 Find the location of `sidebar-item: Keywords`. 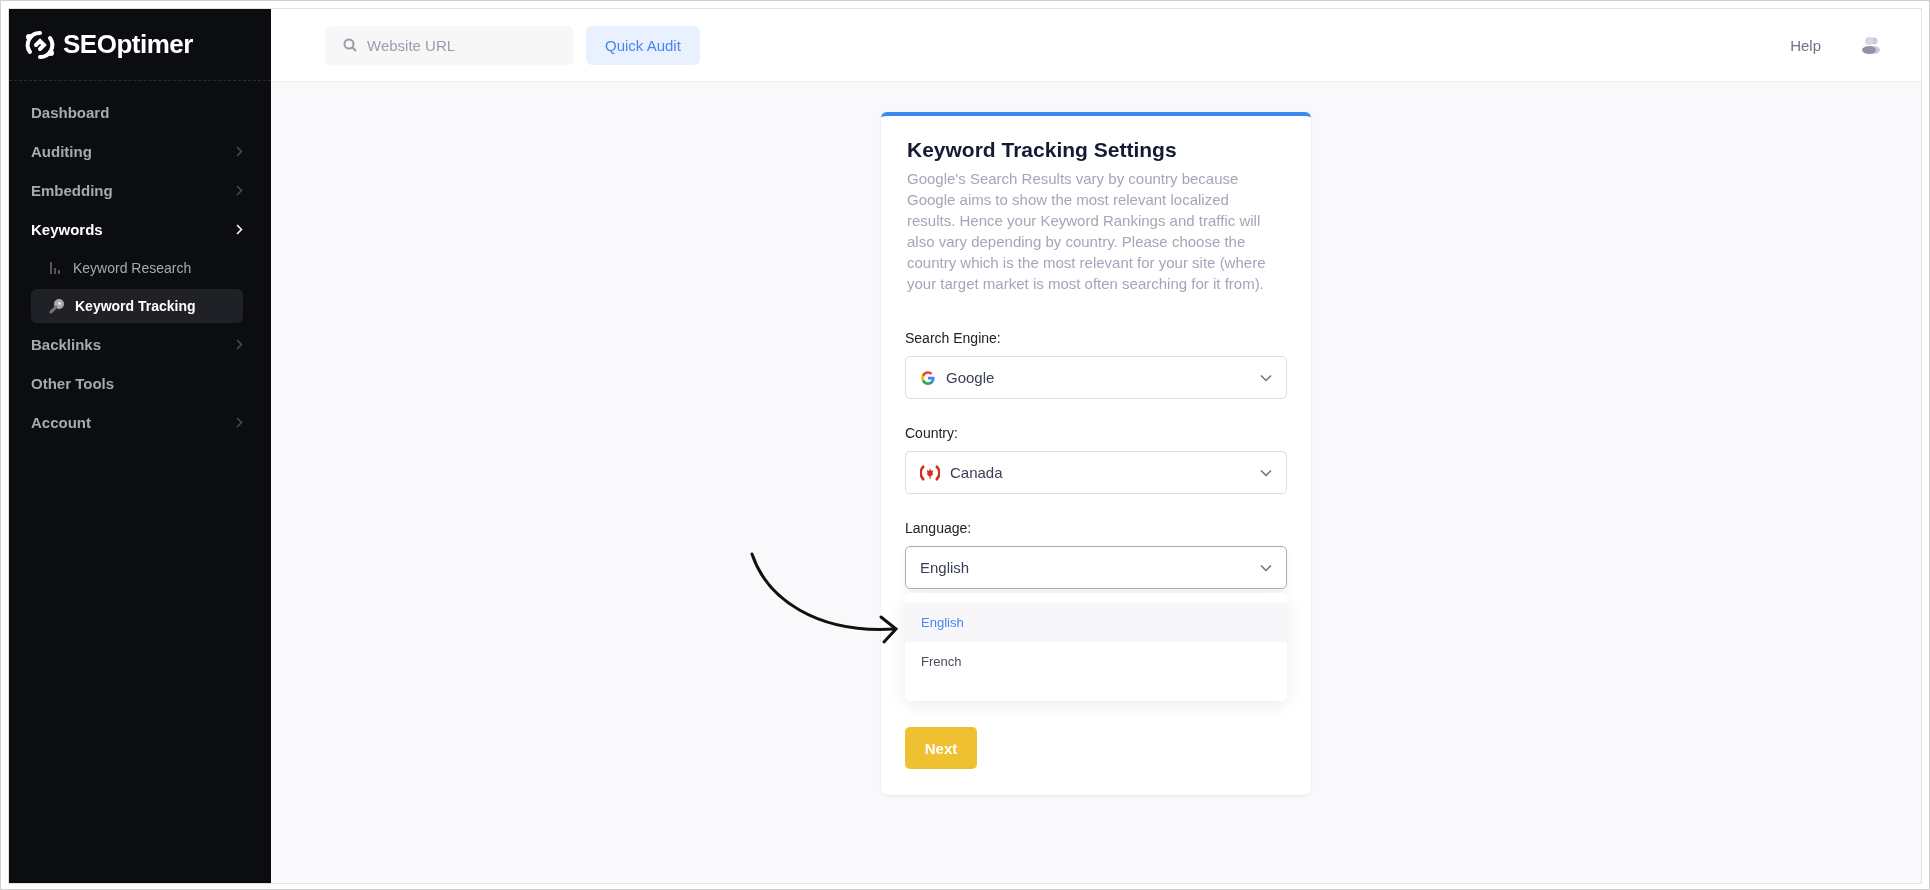

sidebar-item: Keywords is located at coordinates (140, 229).